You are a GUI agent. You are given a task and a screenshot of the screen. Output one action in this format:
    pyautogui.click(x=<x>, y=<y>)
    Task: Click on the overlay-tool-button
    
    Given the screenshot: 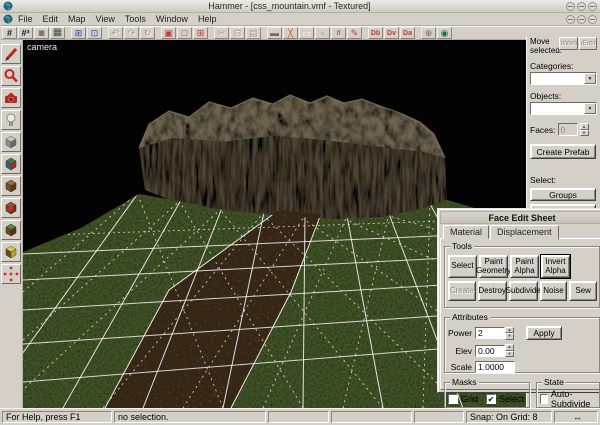 What is the action you would take?
    pyautogui.click(x=11, y=230)
    